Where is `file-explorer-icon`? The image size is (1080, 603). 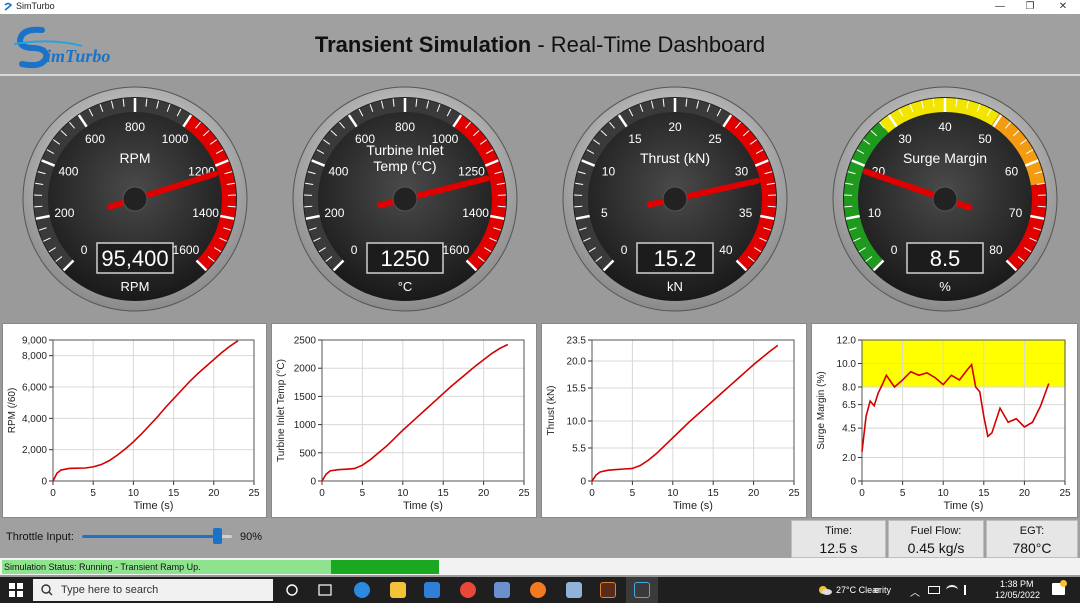 file-explorer-icon is located at coordinates (398, 590).